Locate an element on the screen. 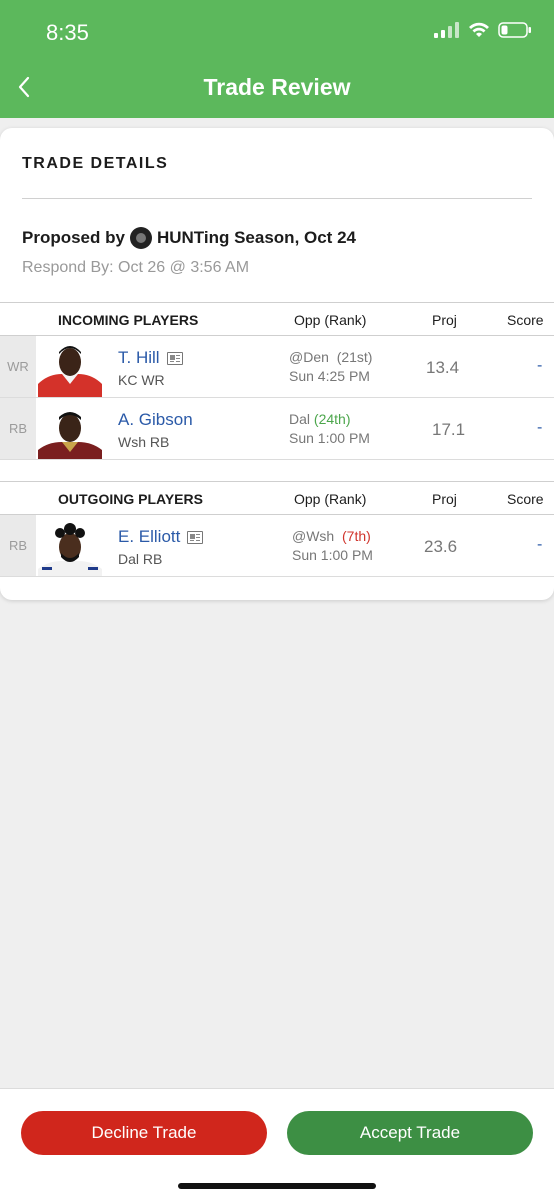 The width and height of the screenshot is (554, 1200). game-time: Sun 4:25 PM is located at coordinates (329, 376).